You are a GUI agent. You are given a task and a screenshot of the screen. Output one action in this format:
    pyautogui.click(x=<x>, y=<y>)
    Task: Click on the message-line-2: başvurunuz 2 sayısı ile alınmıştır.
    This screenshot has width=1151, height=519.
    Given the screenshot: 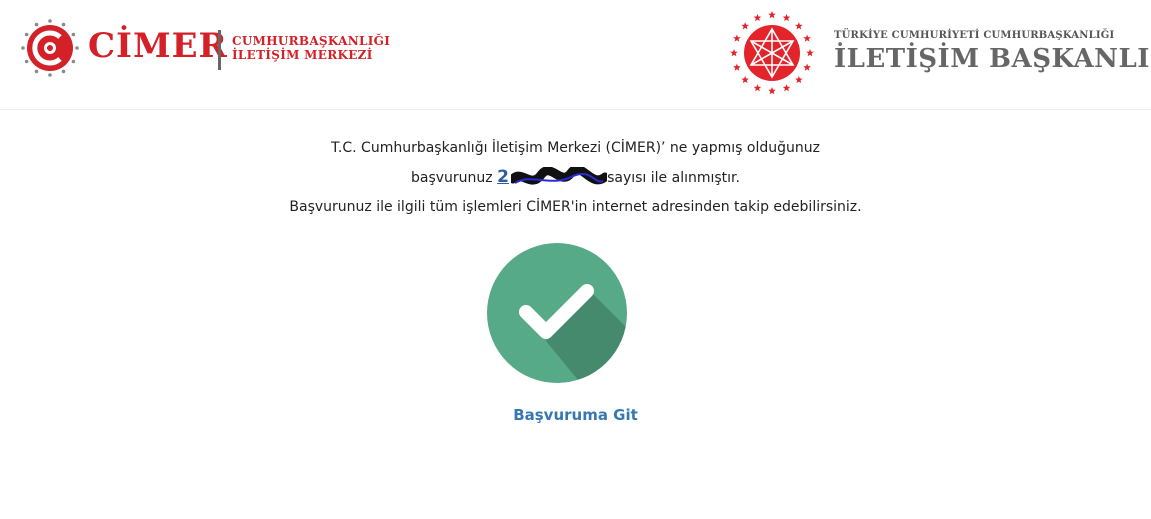 What is the action you would take?
    pyautogui.click(x=575, y=178)
    